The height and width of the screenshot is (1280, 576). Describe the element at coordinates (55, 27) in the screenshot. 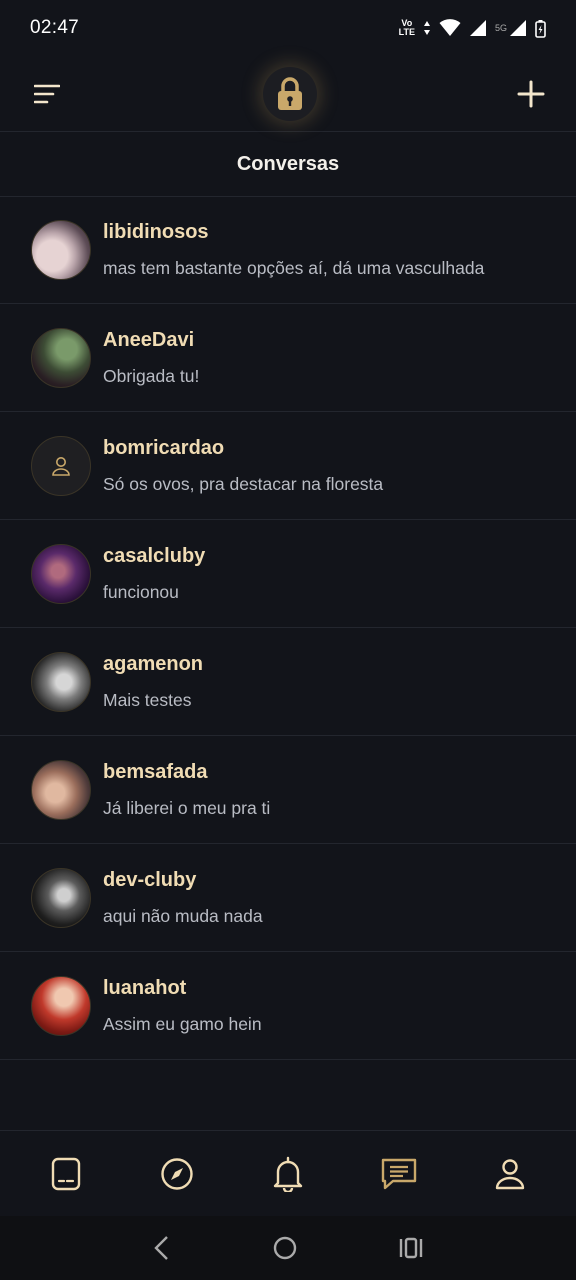

I see `status-time: 02:47` at that location.